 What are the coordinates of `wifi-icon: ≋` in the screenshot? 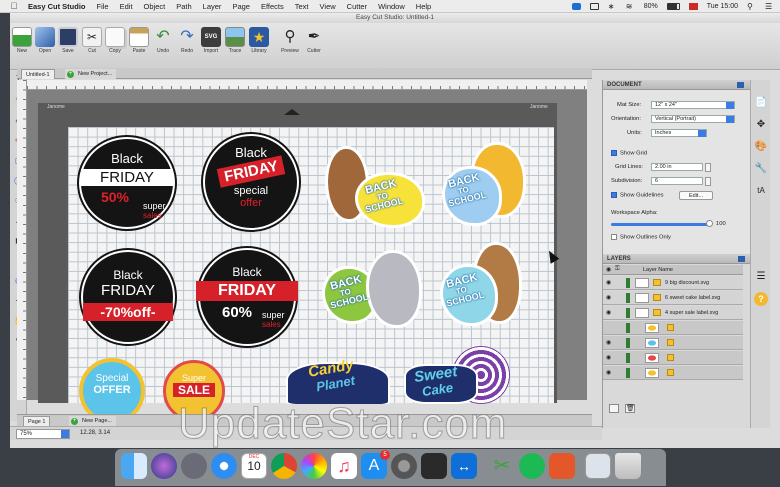 It's located at (630, 7).